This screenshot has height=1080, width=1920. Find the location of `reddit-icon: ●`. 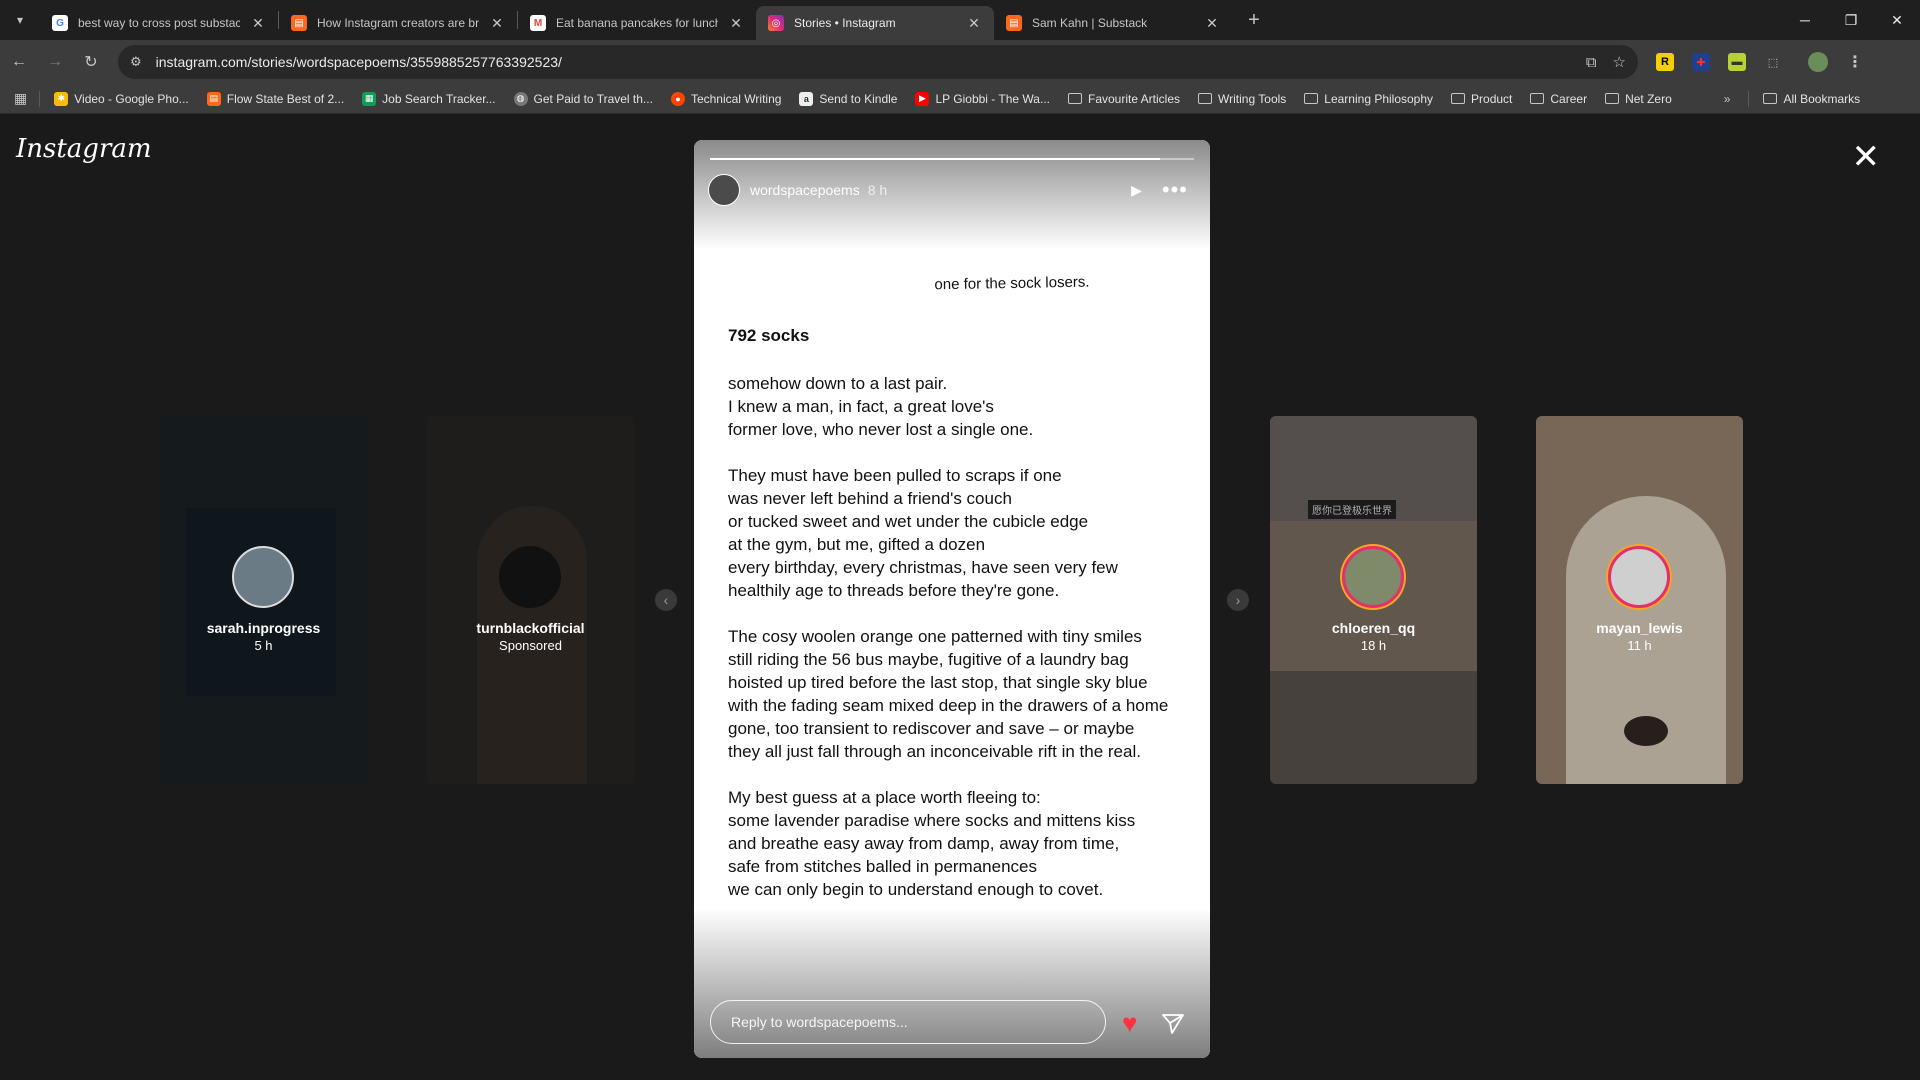

reddit-icon: ● is located at coordinates (677, 98).